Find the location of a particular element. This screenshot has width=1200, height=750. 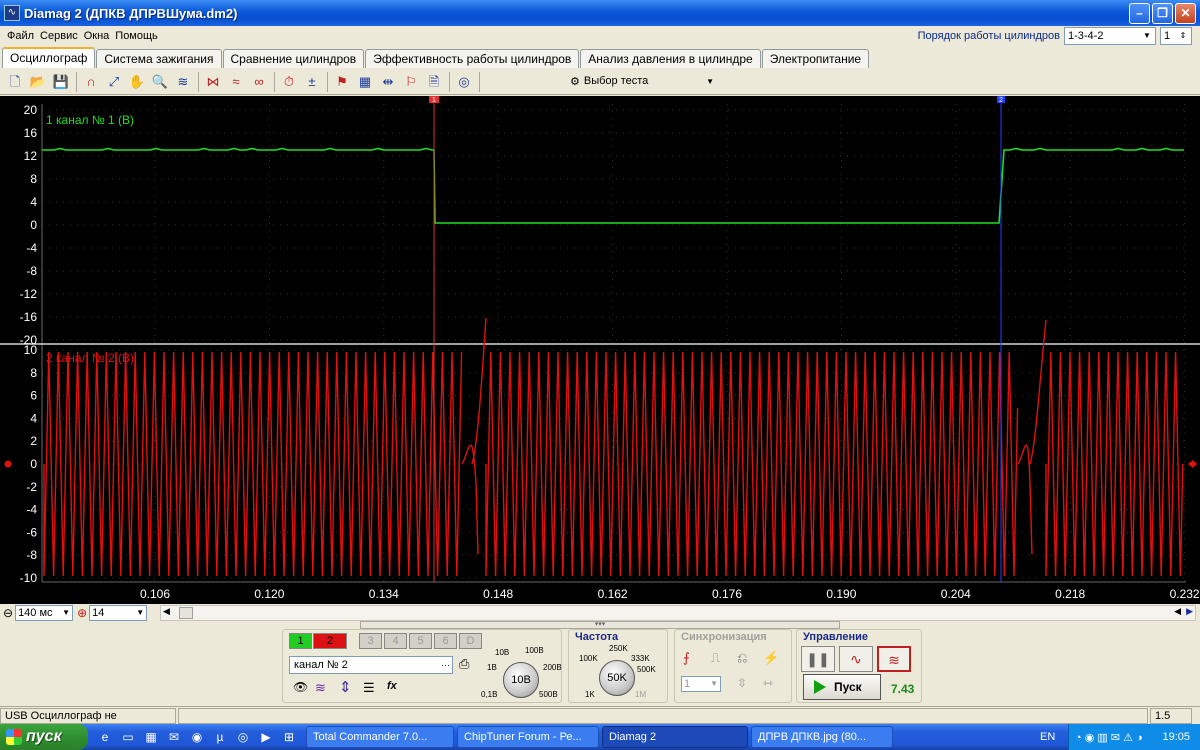

task-diamag: Diamag 2 is located at coordinates (675, 737).